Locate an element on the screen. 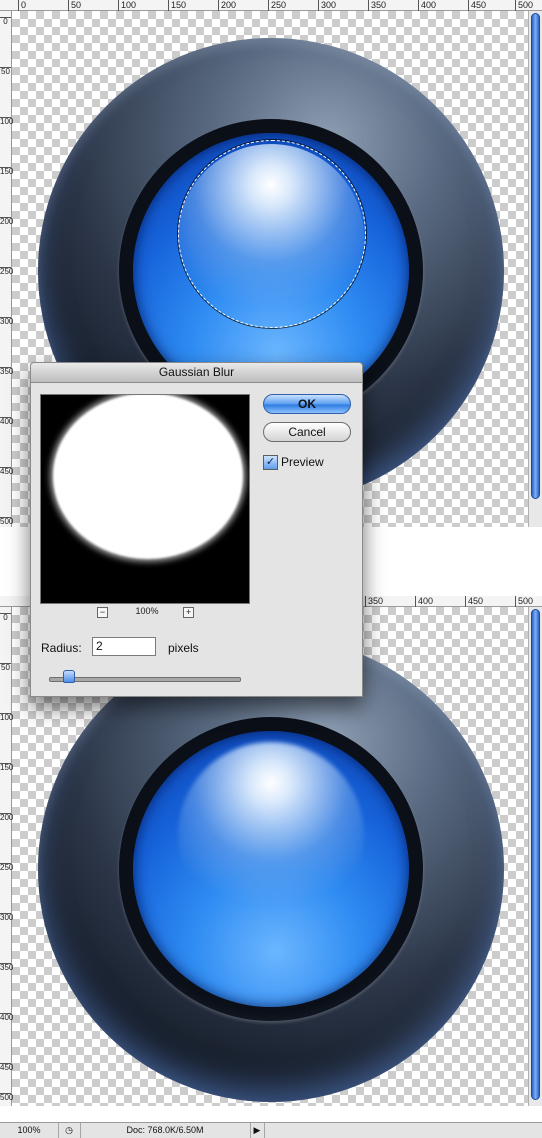  zoom-out-button: − is located at coordinates (102, 612).